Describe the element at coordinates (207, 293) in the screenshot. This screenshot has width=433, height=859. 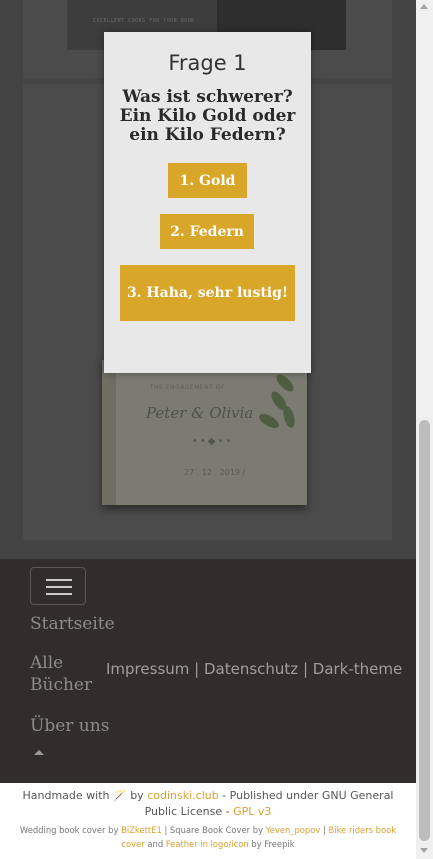
I see `answer-button-haha: 3. Haha, sehr lustig!` at that location.